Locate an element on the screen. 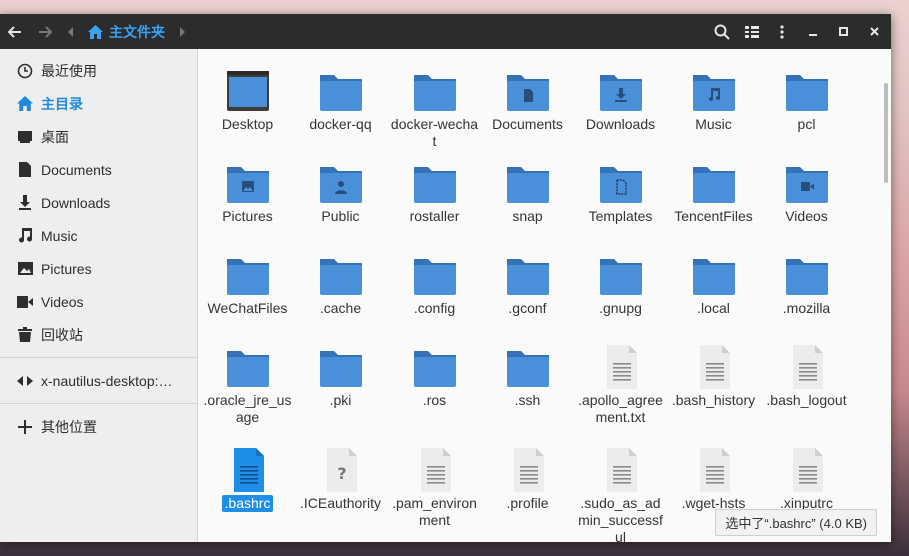  sidebar-item-downloads: Downloads is located at coordinates (98, 202).